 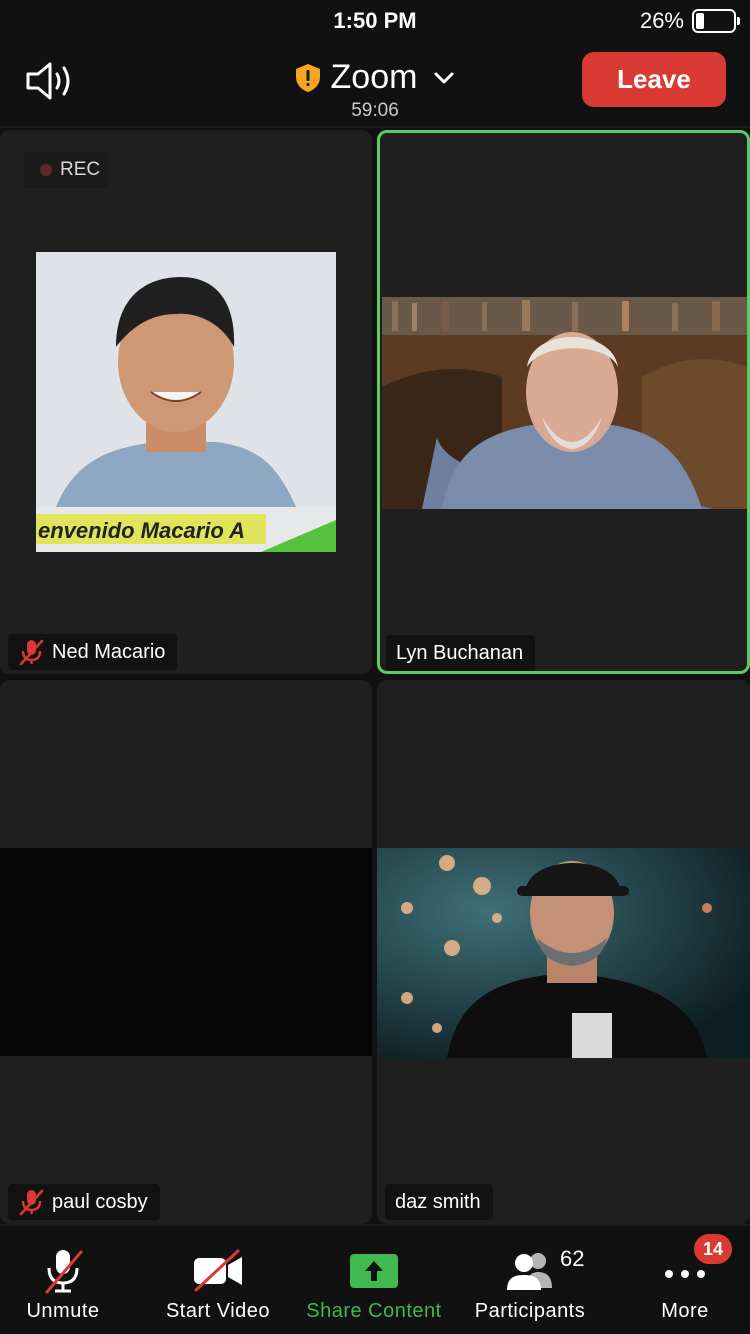 I want to click on participant-photo: envenido Macario A, so click(x=186, y=402).